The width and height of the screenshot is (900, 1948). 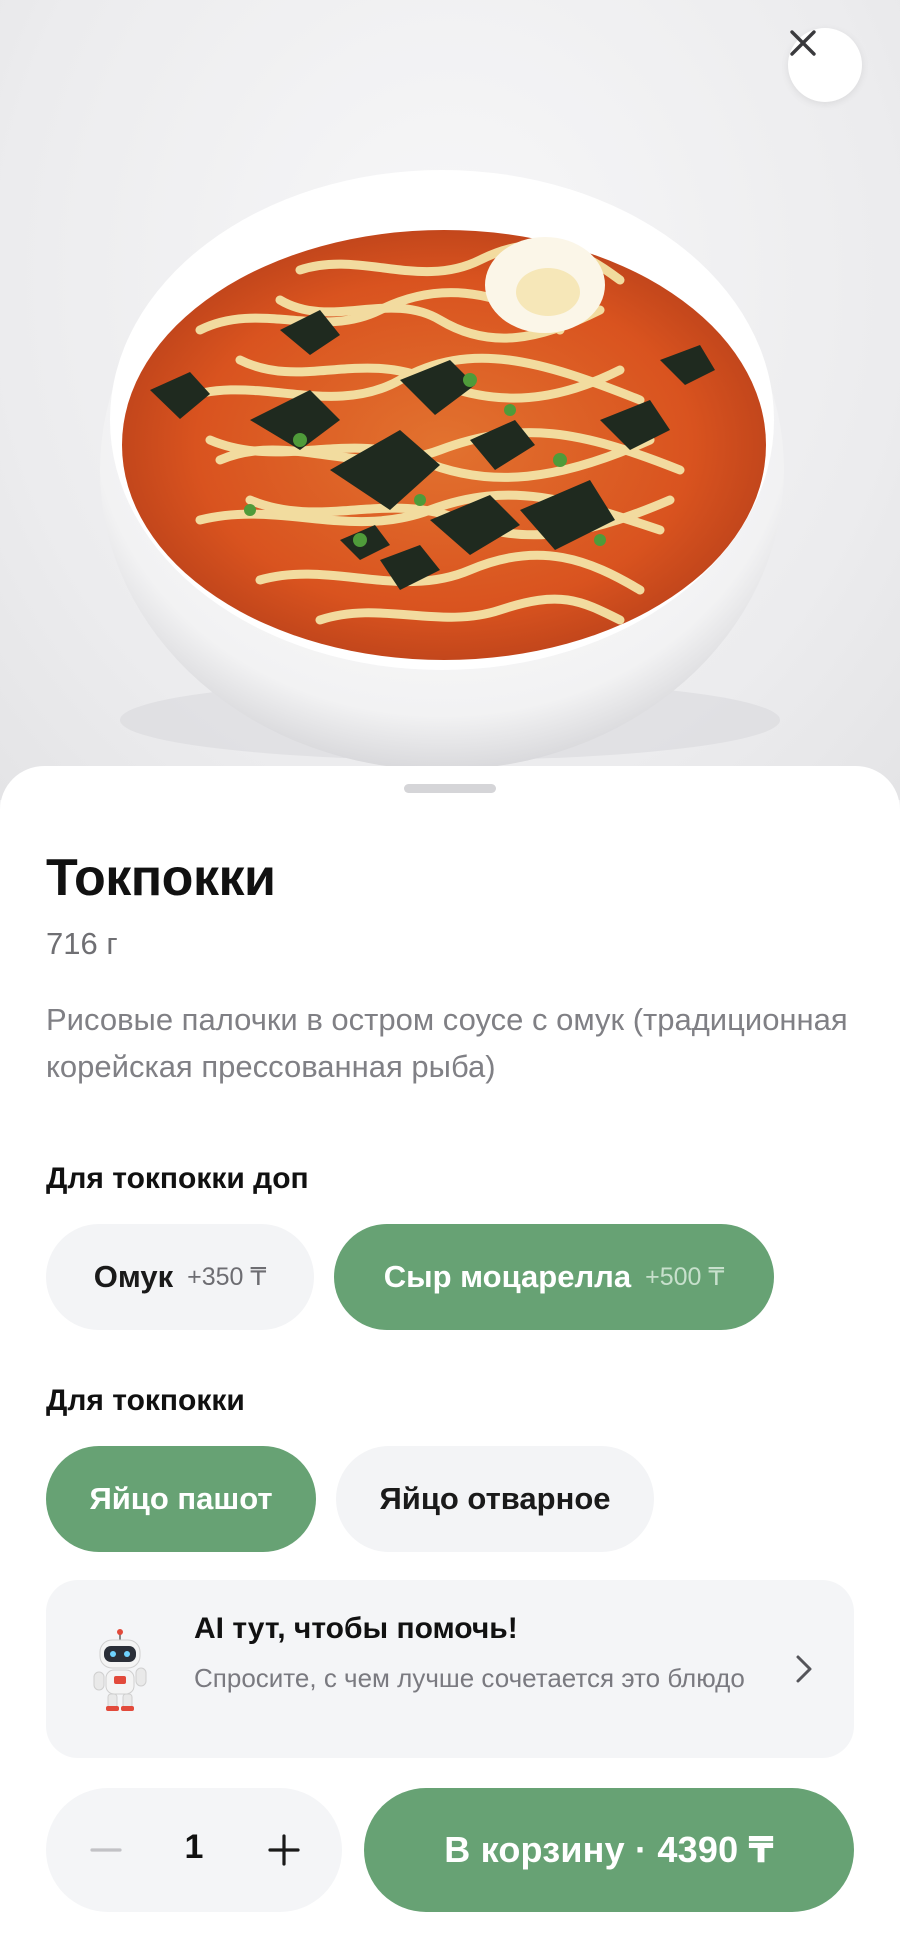 I want to click on sheet-grabber, so click(x=450, y=788).